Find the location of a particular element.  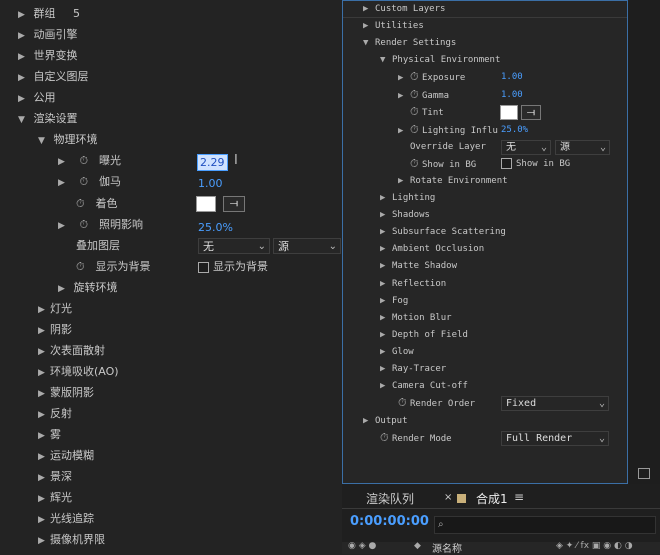

group-row-partial: ▶ 群组 5 is located at coordinates (49, 14).